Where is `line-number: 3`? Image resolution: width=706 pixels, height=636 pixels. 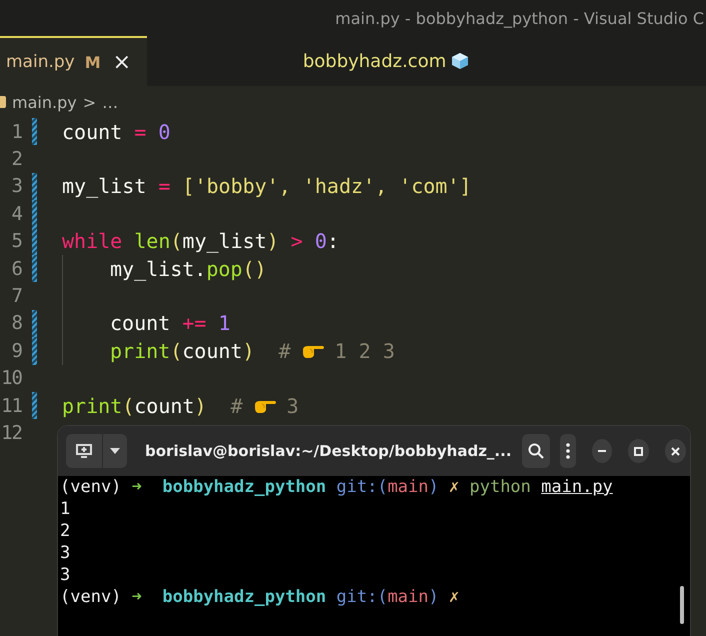 line-number: 3 is located at coordinates (16, 186).